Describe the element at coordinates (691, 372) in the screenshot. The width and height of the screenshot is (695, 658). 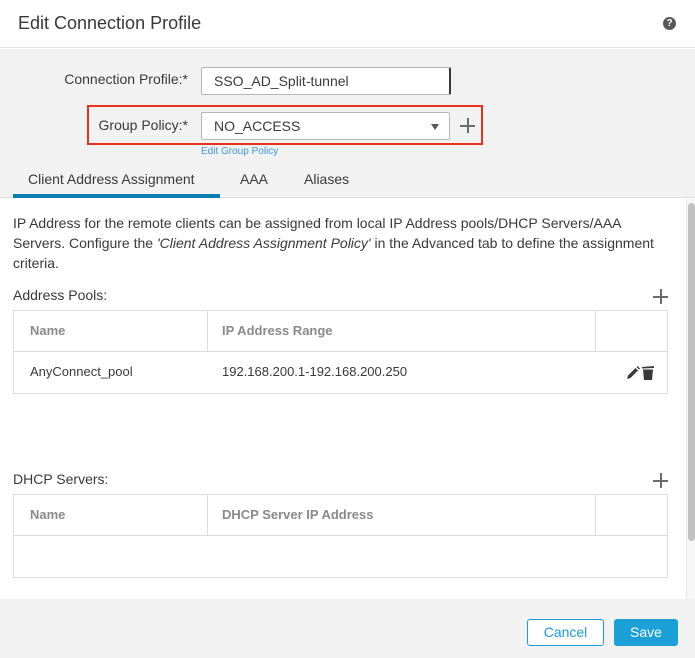
I see `scrollbar-thumb` at that location.